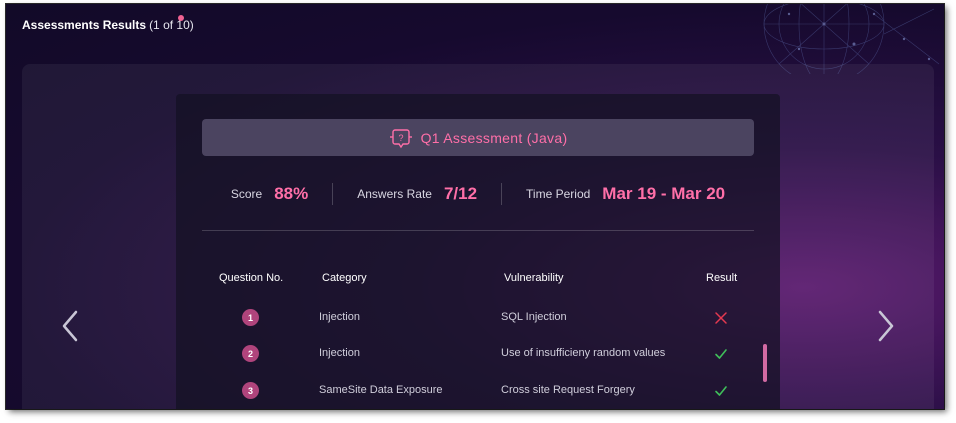  Describe the element at coordinates (394, 194) in the screenshot. I see `stat-label: Answers Rate` at that location.